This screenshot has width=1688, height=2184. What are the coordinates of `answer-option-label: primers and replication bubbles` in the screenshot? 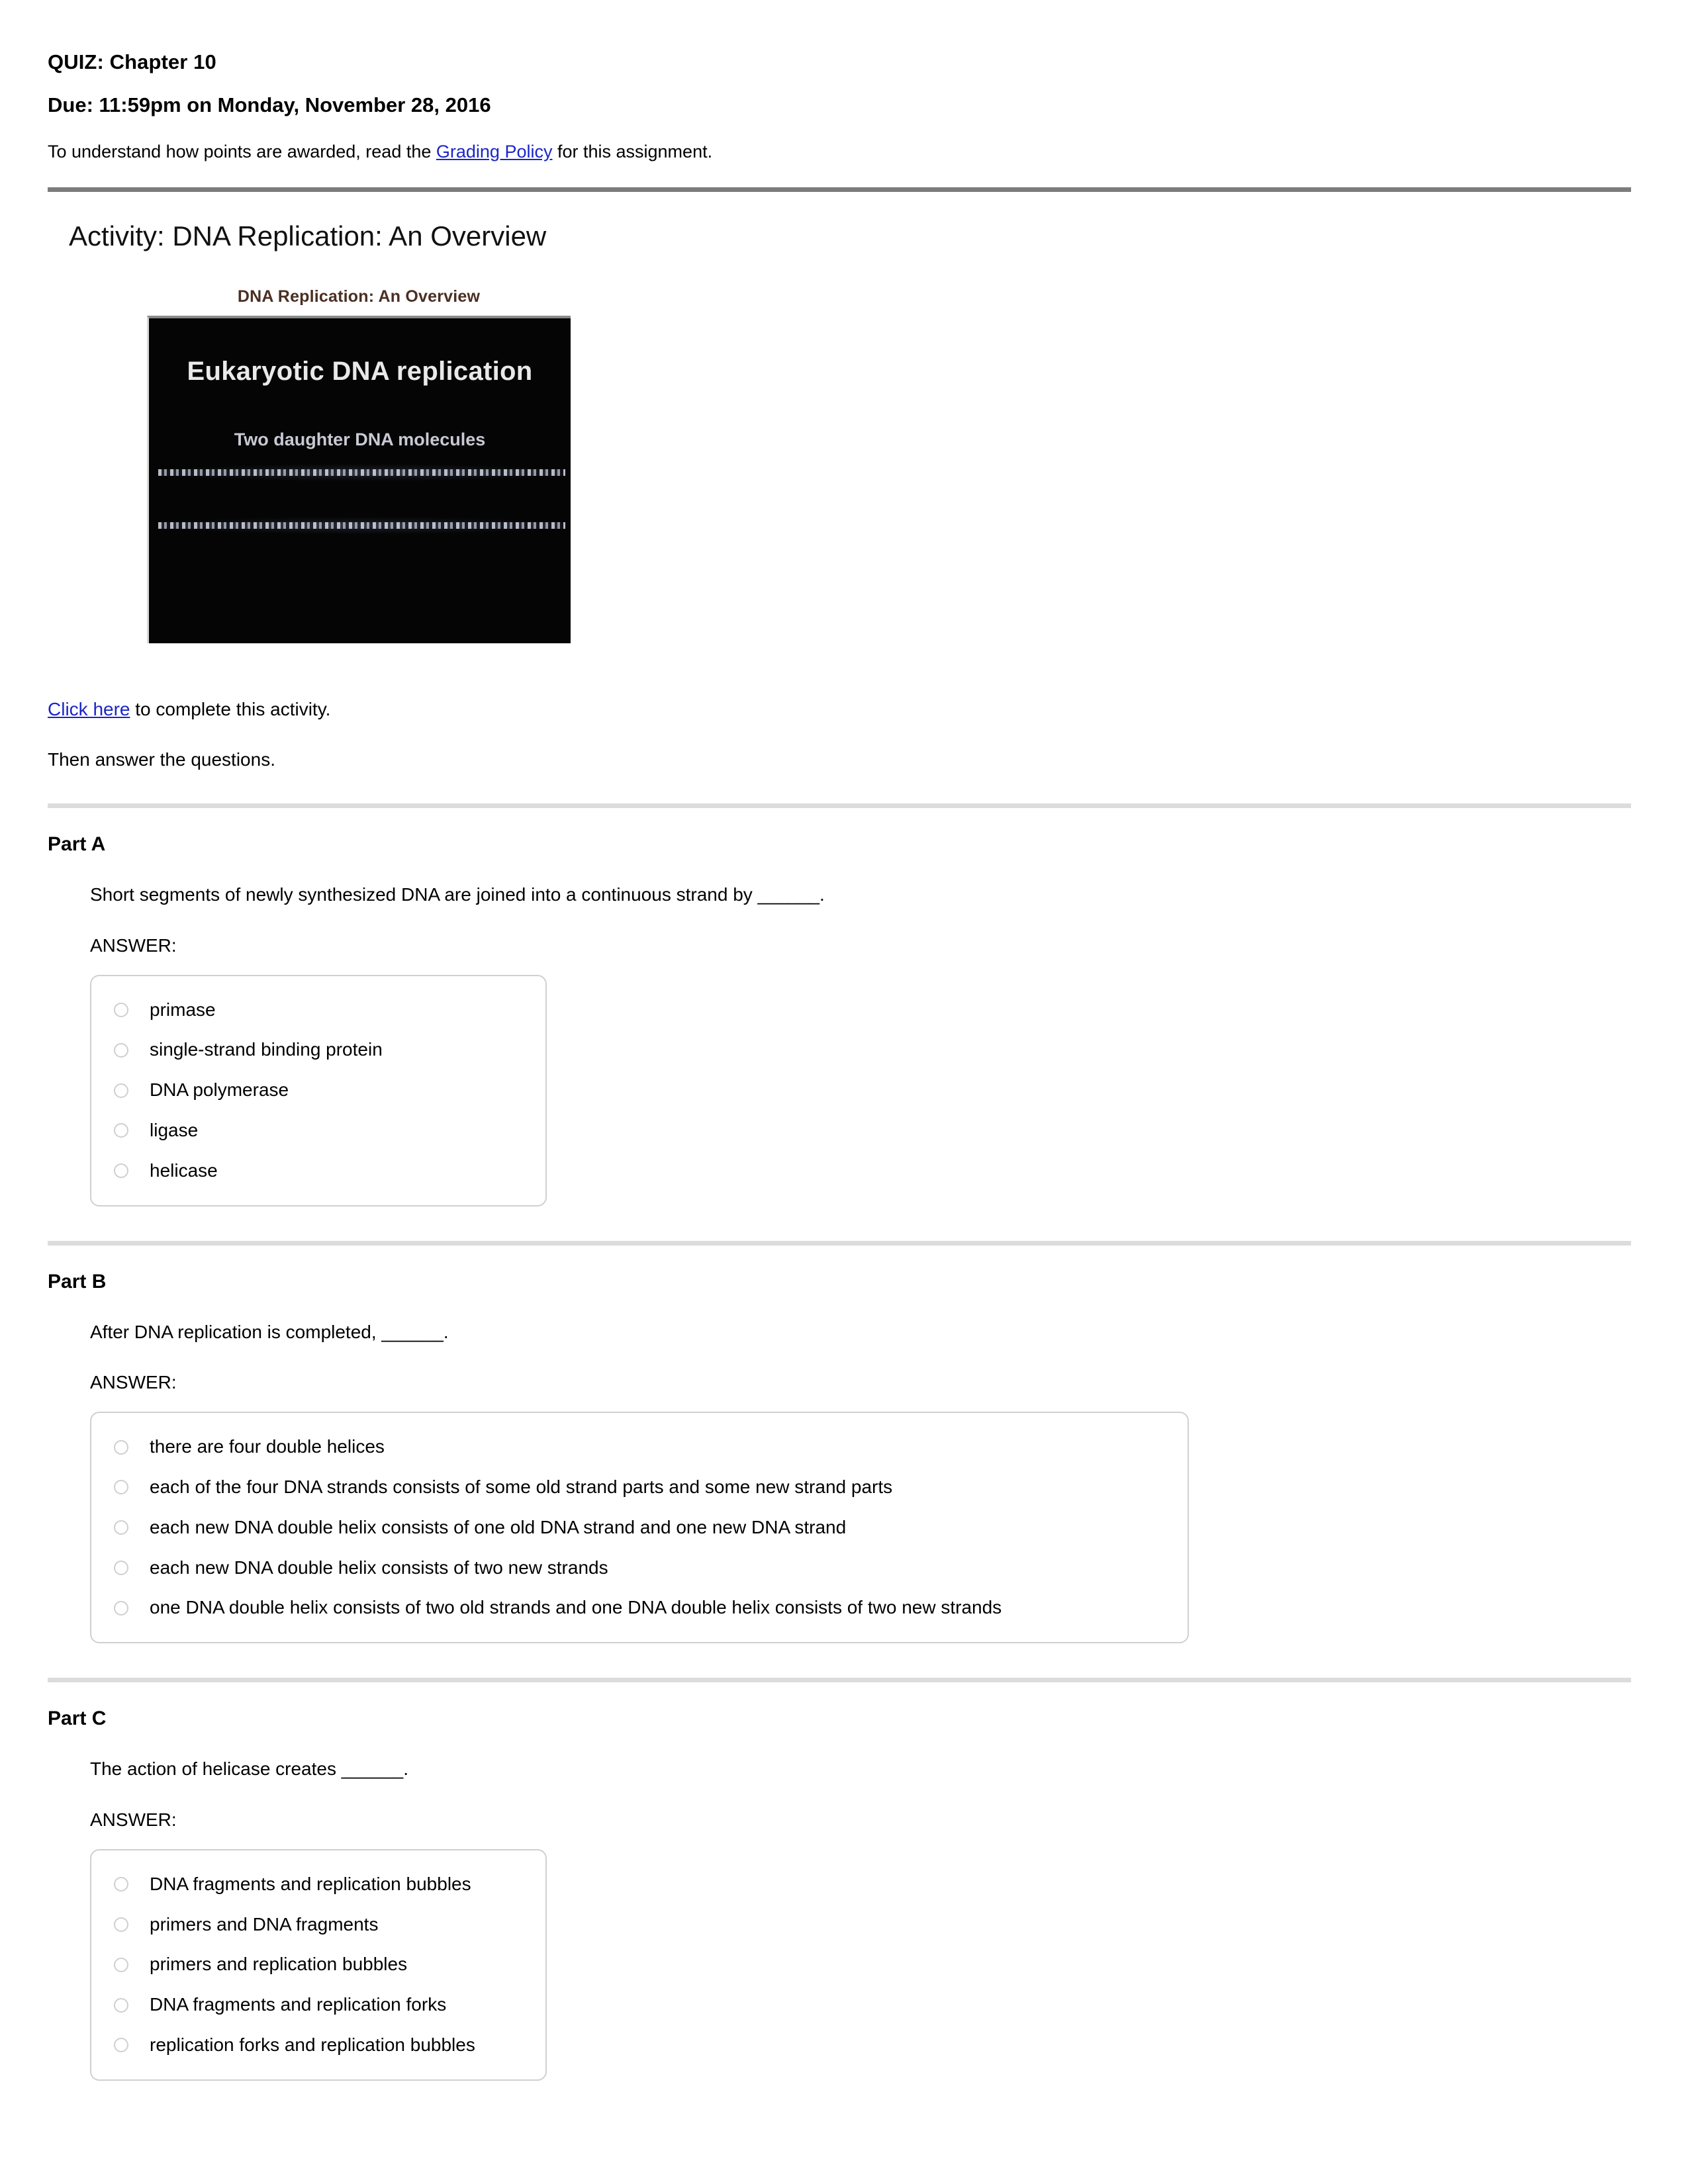 It's located at (279, 1965).